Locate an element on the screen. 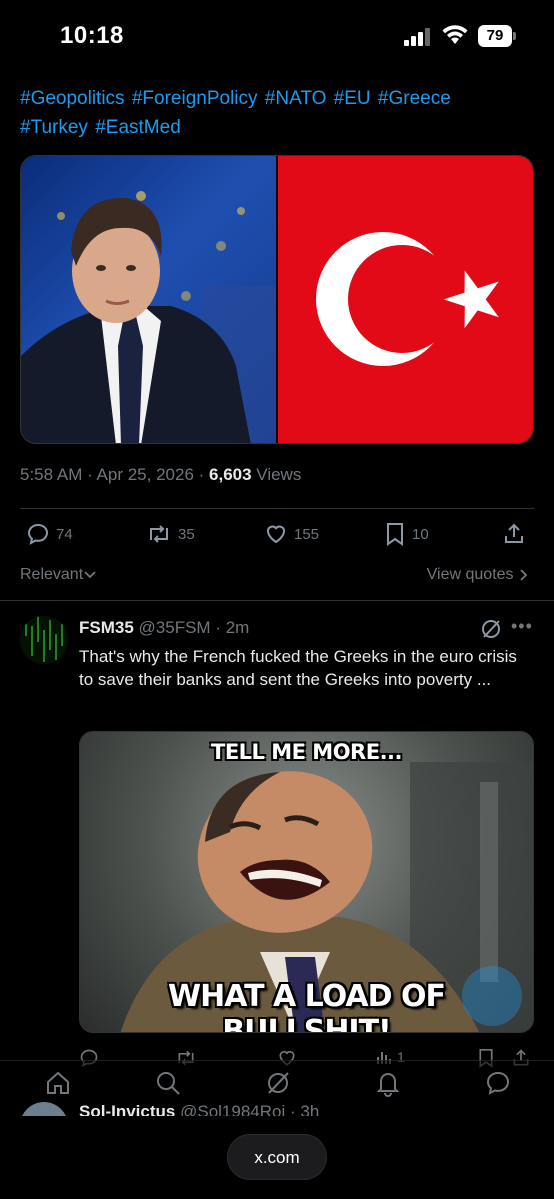  chevron-down-icon is located at coordinates (90, 575).